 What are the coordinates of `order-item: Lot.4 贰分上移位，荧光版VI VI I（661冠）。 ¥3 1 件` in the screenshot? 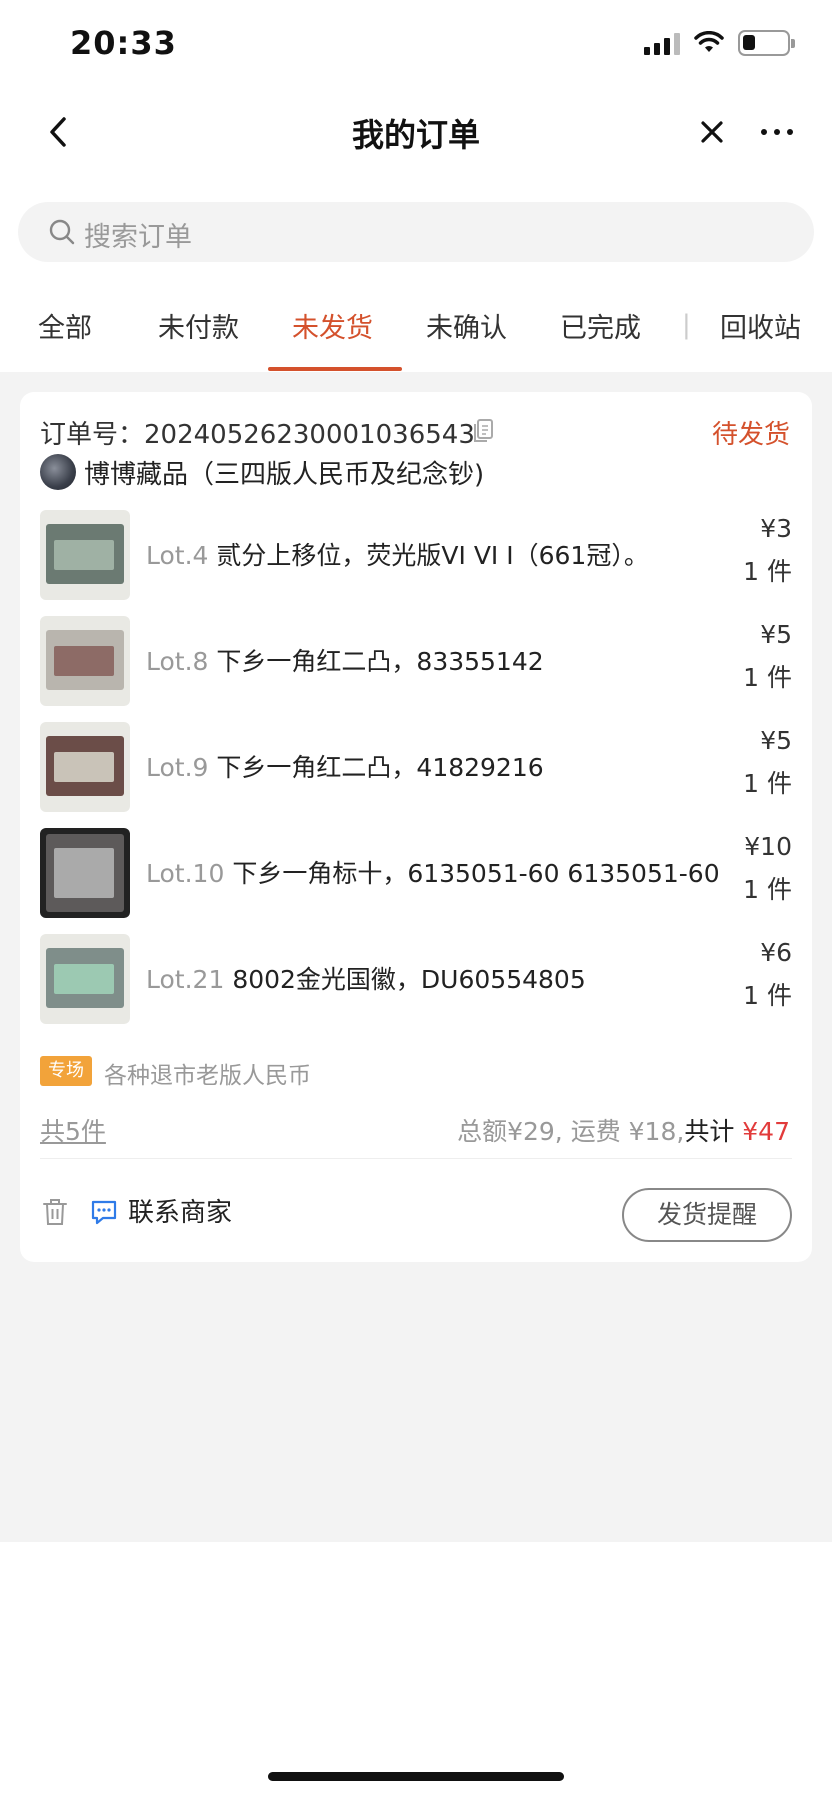 It's located at (416, 556).